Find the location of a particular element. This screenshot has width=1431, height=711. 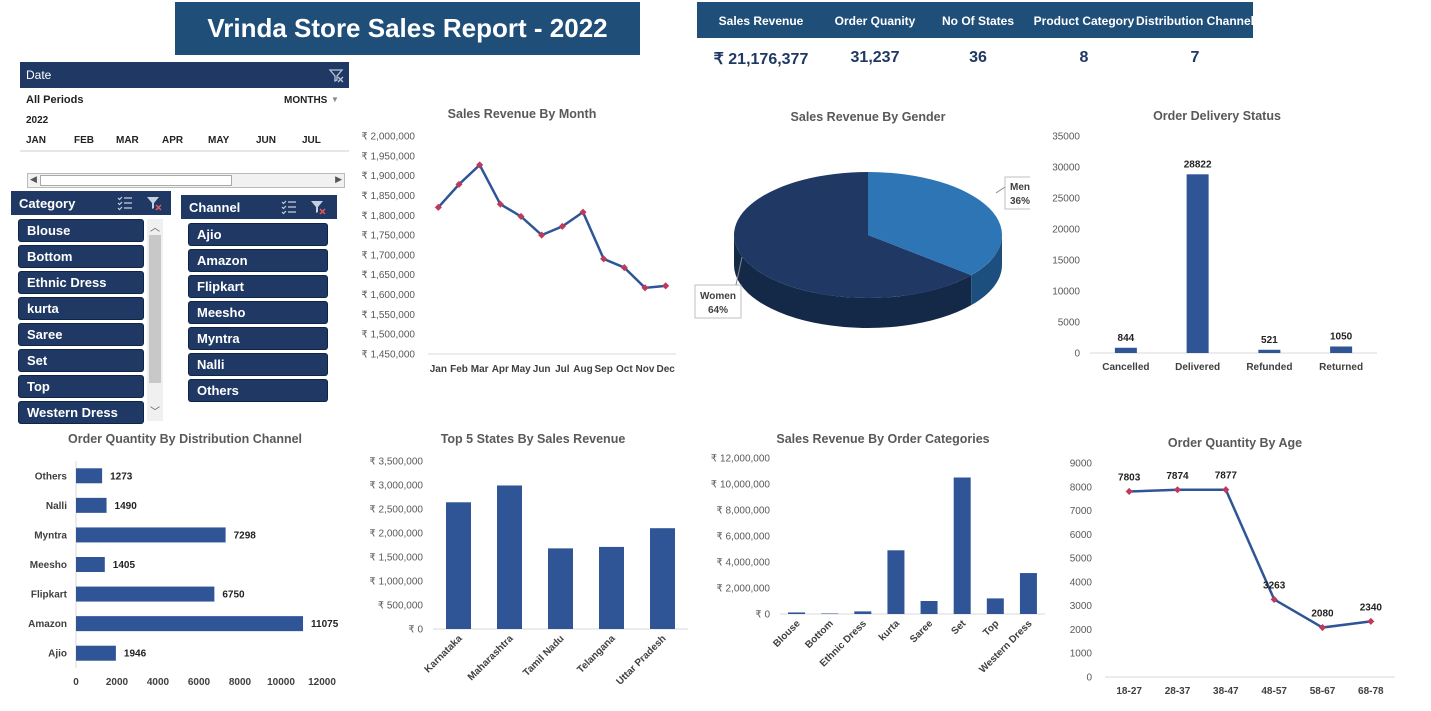

channel-item-flipkart: Flipkart is located at coordinates (258, 286).